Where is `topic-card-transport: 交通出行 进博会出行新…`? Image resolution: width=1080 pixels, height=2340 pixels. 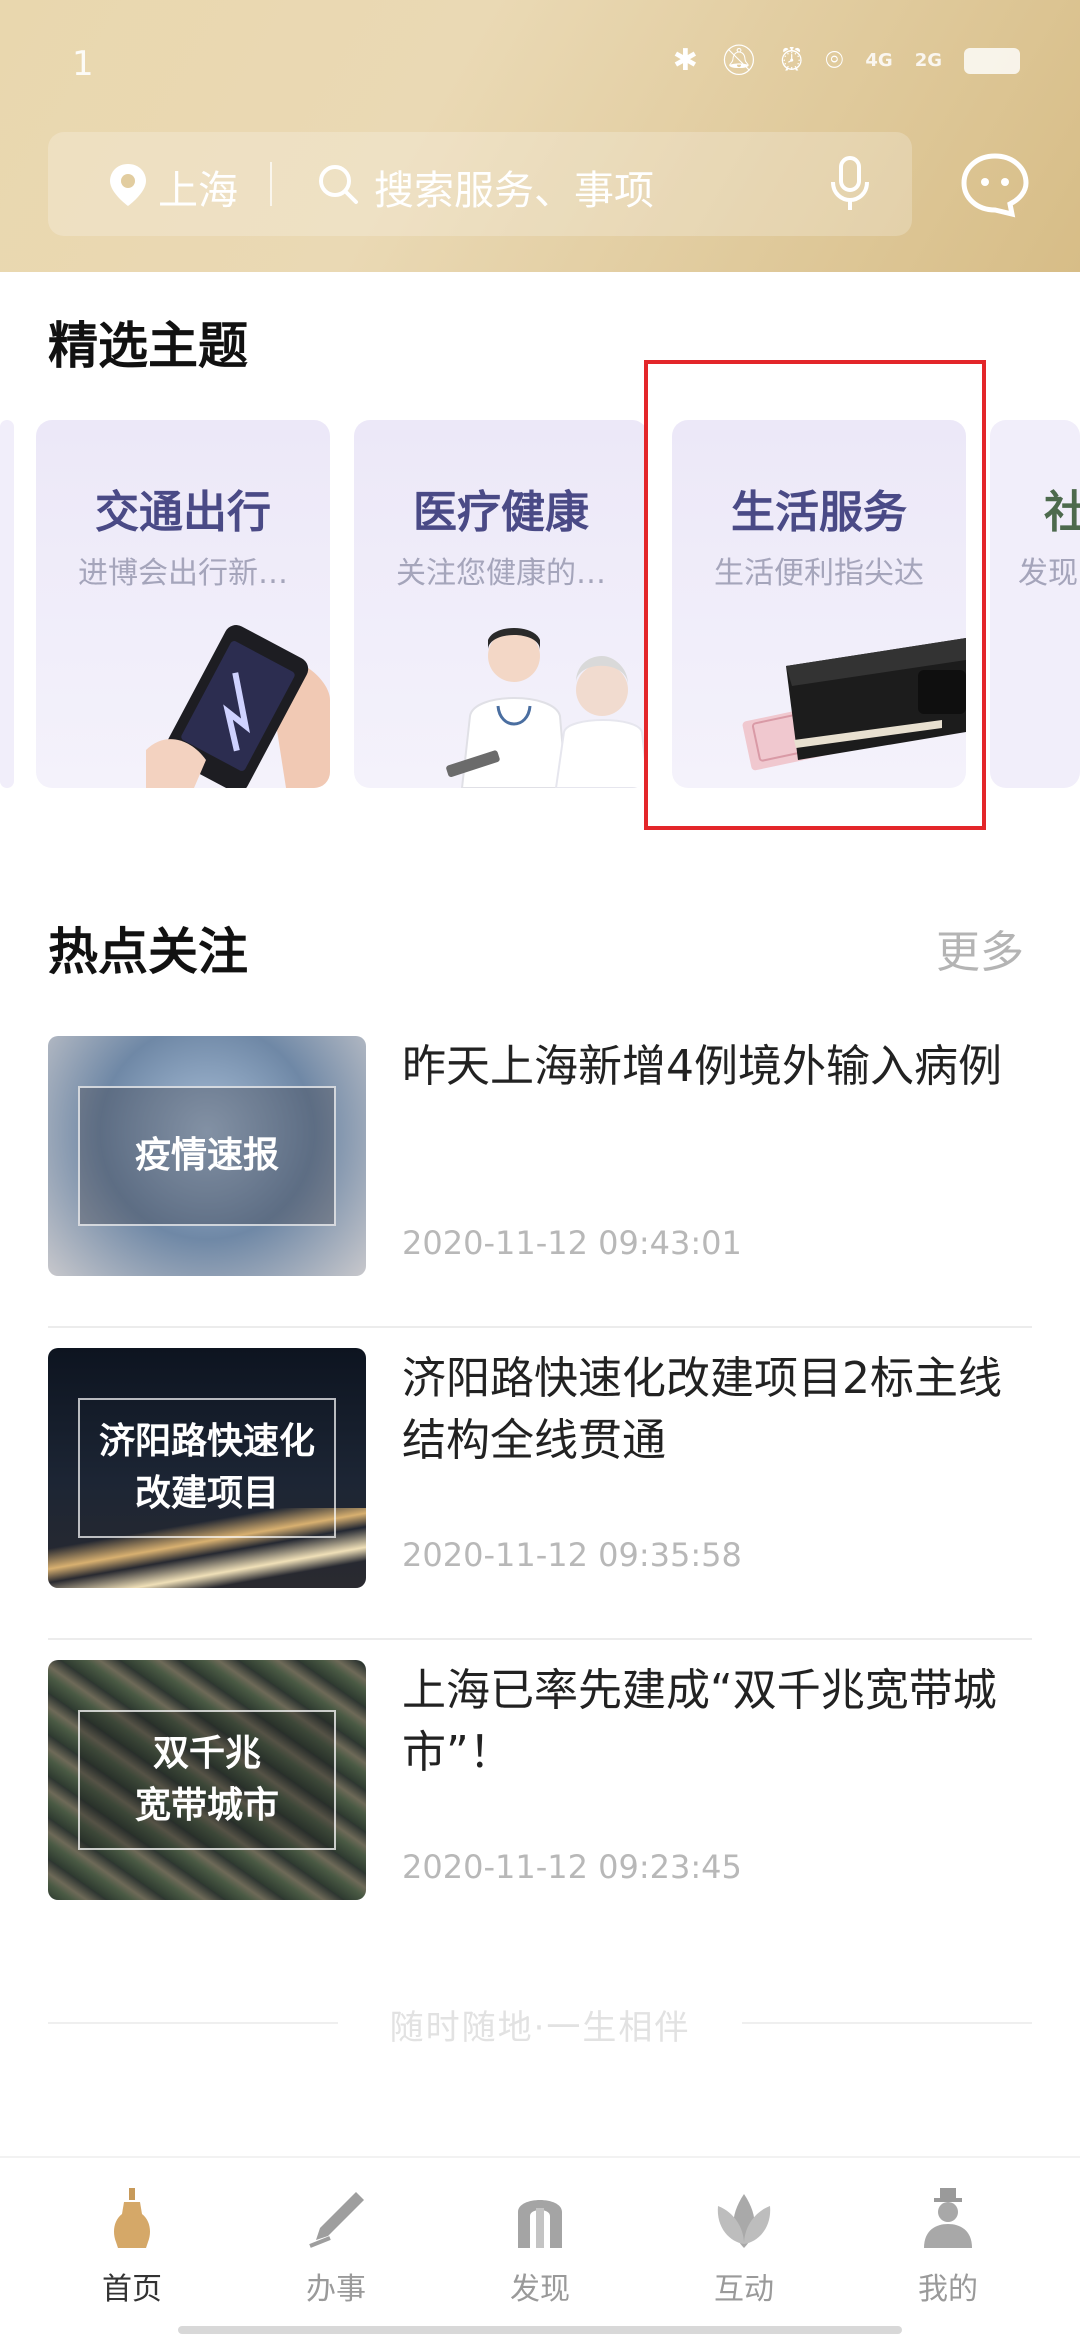
topic-card-transport: 交通出行 进博会出行新… is located at coordinates (183, 604).